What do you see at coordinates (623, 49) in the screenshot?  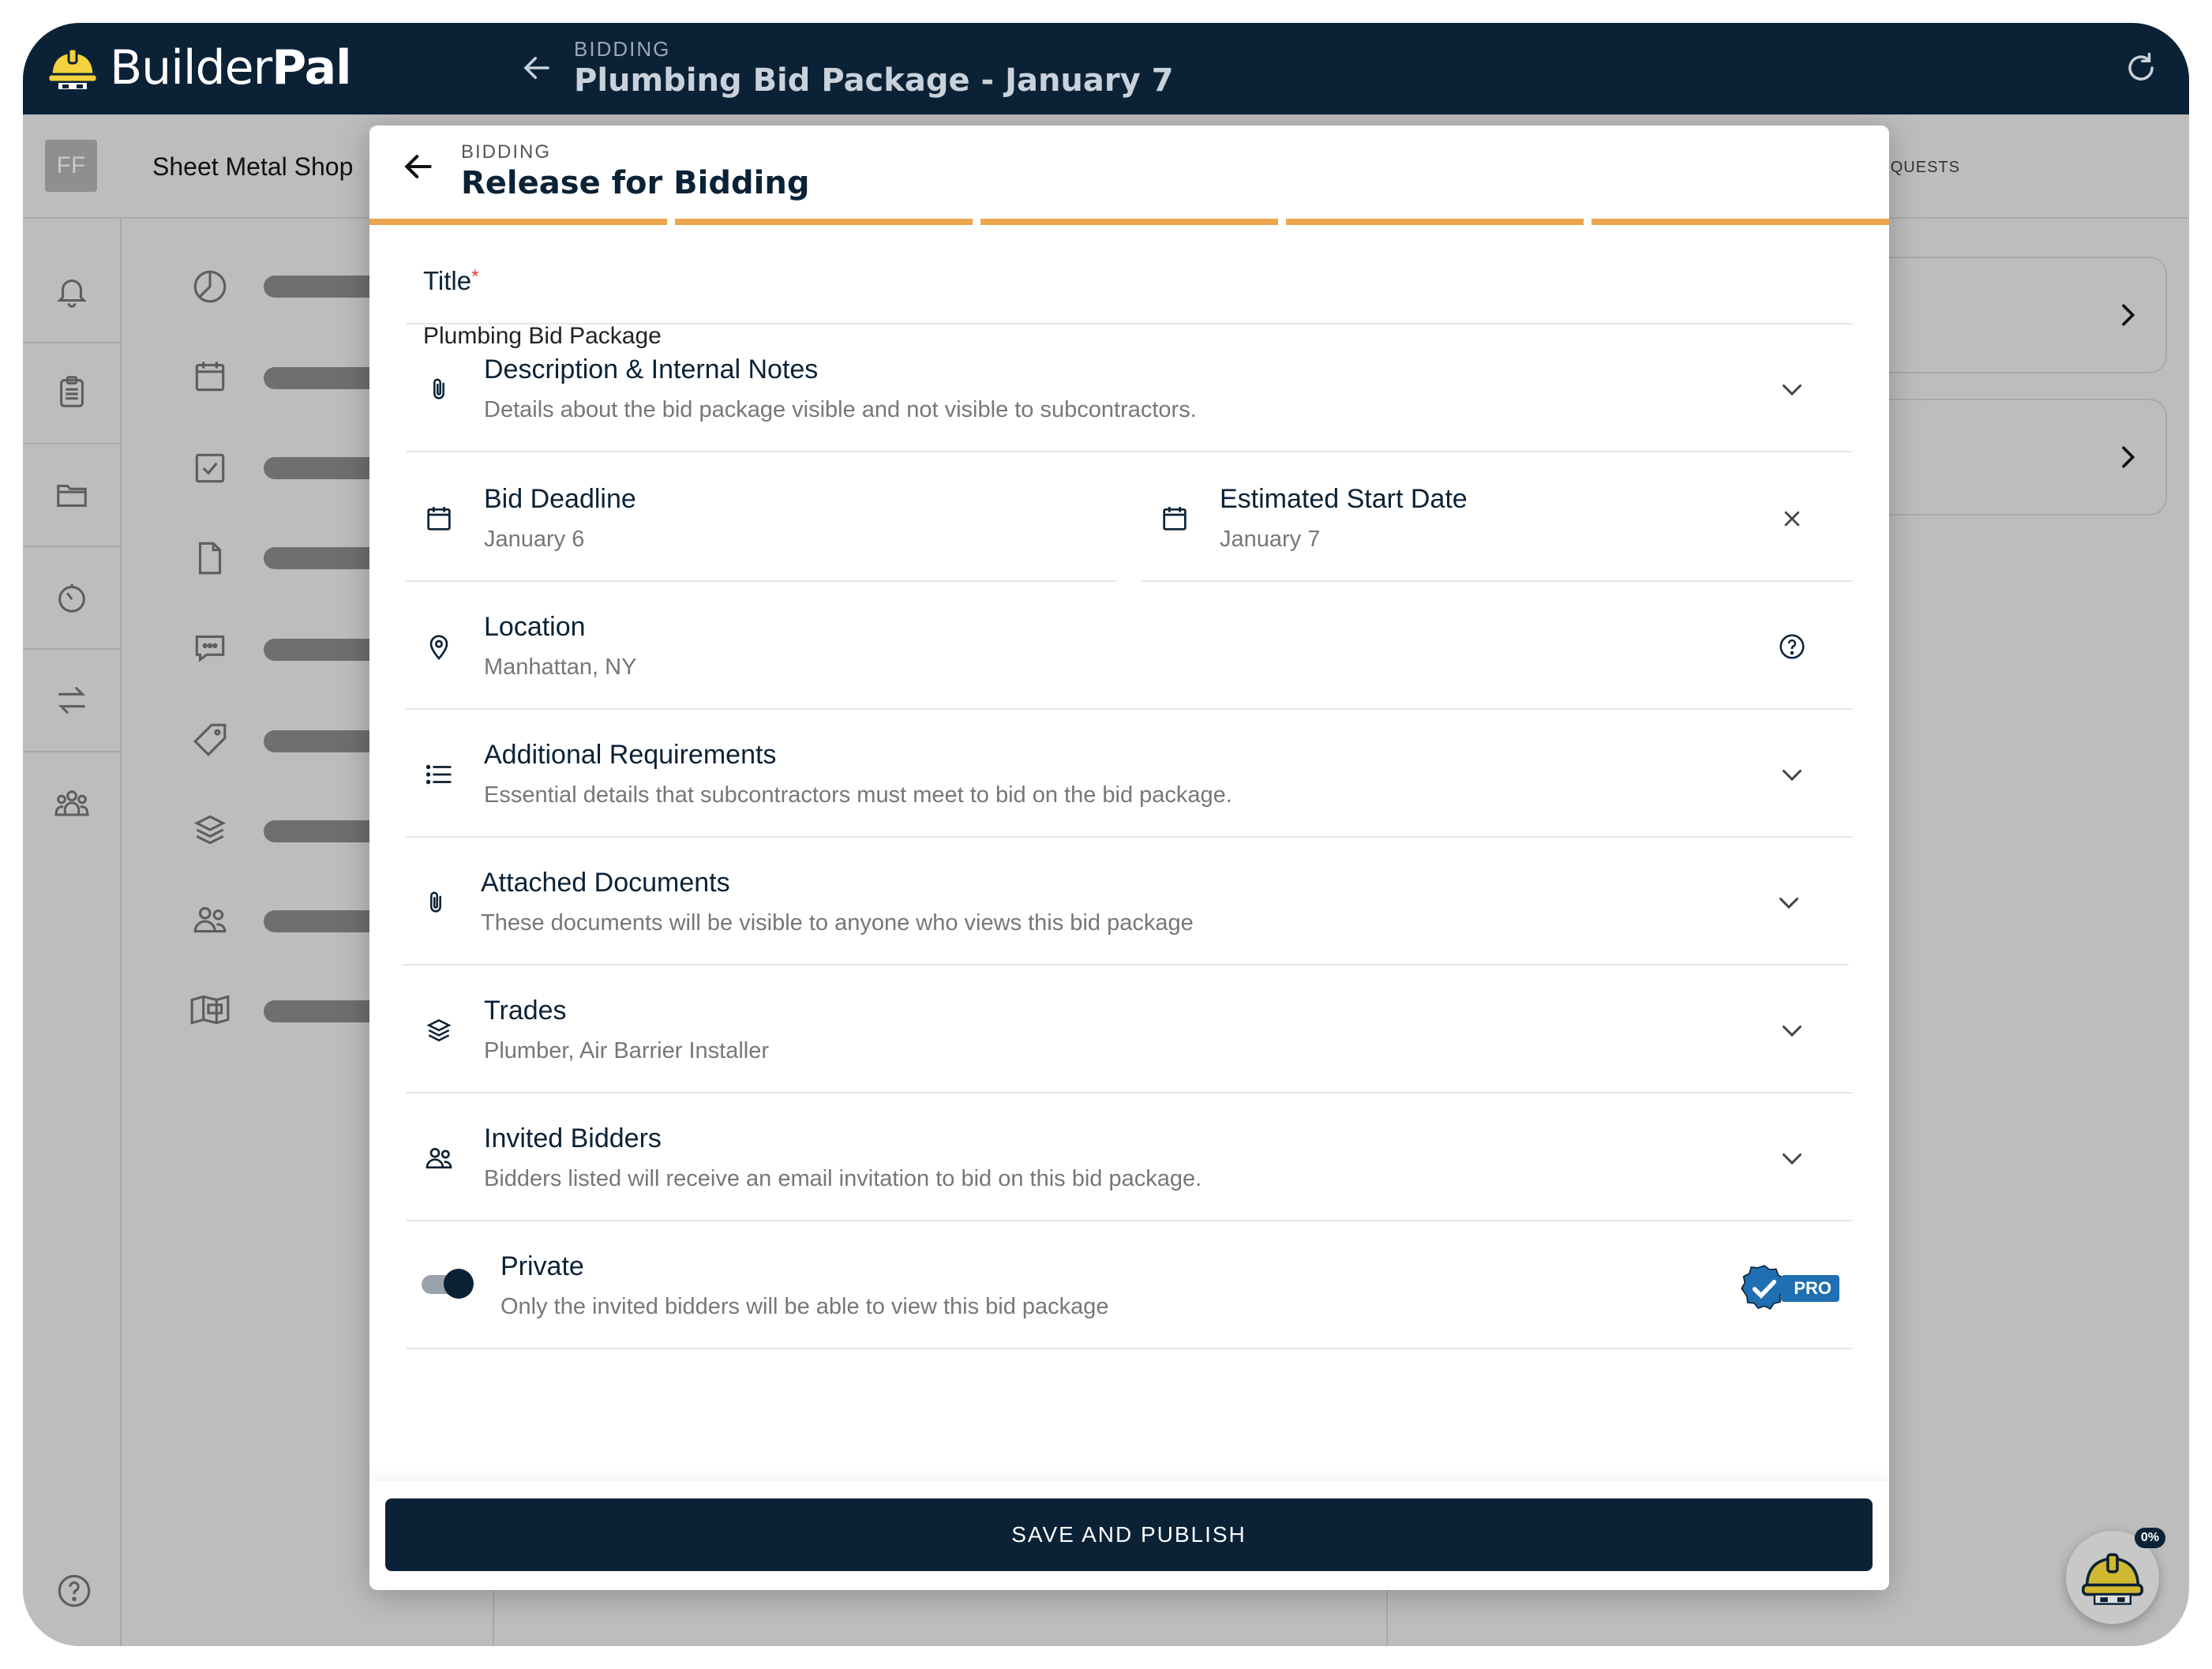 I see `header-section: BIDDING` at bounding box center [623, 49].